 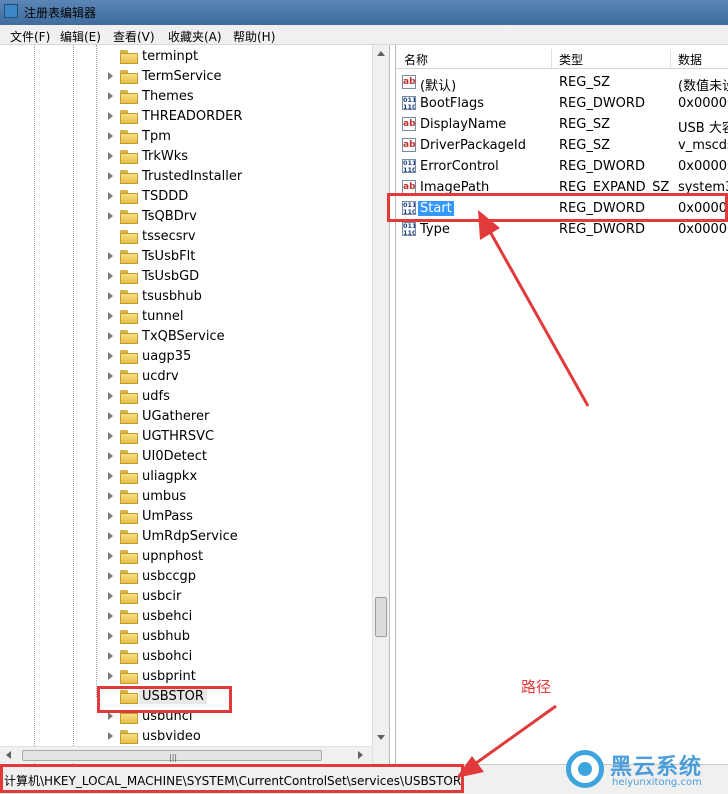 I want to click on arrow-head, so click(x=489, y=225).